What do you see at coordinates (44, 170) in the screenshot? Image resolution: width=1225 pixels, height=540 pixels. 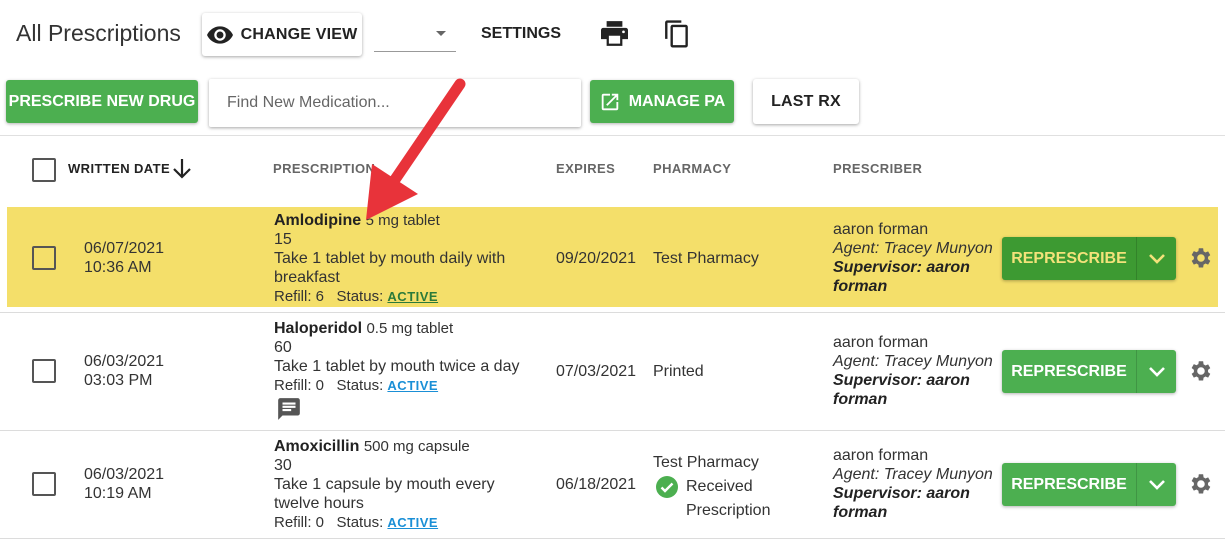 I see `select-all-checkbox` at bounding box center [44, 170].